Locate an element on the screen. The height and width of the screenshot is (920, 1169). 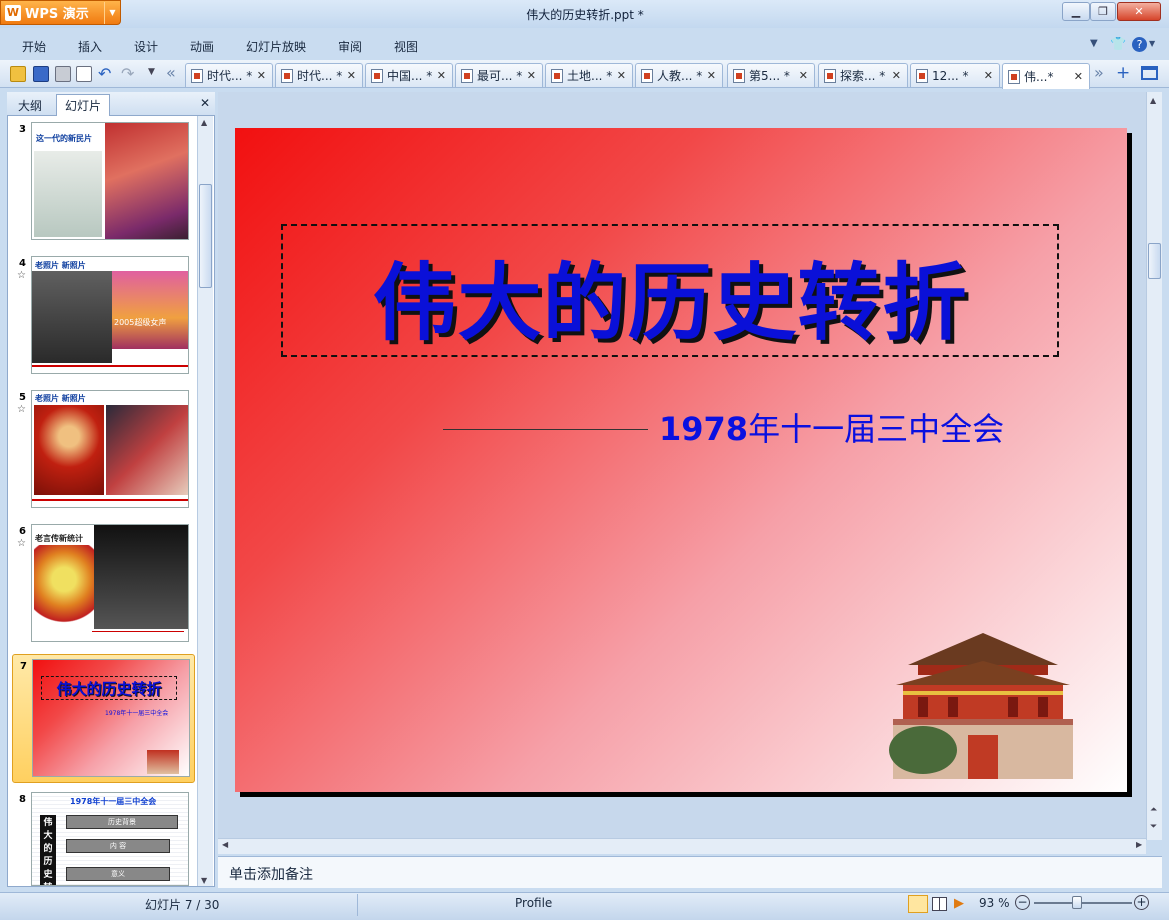
zoom-slider-track is located at coordinates (1083, 903).